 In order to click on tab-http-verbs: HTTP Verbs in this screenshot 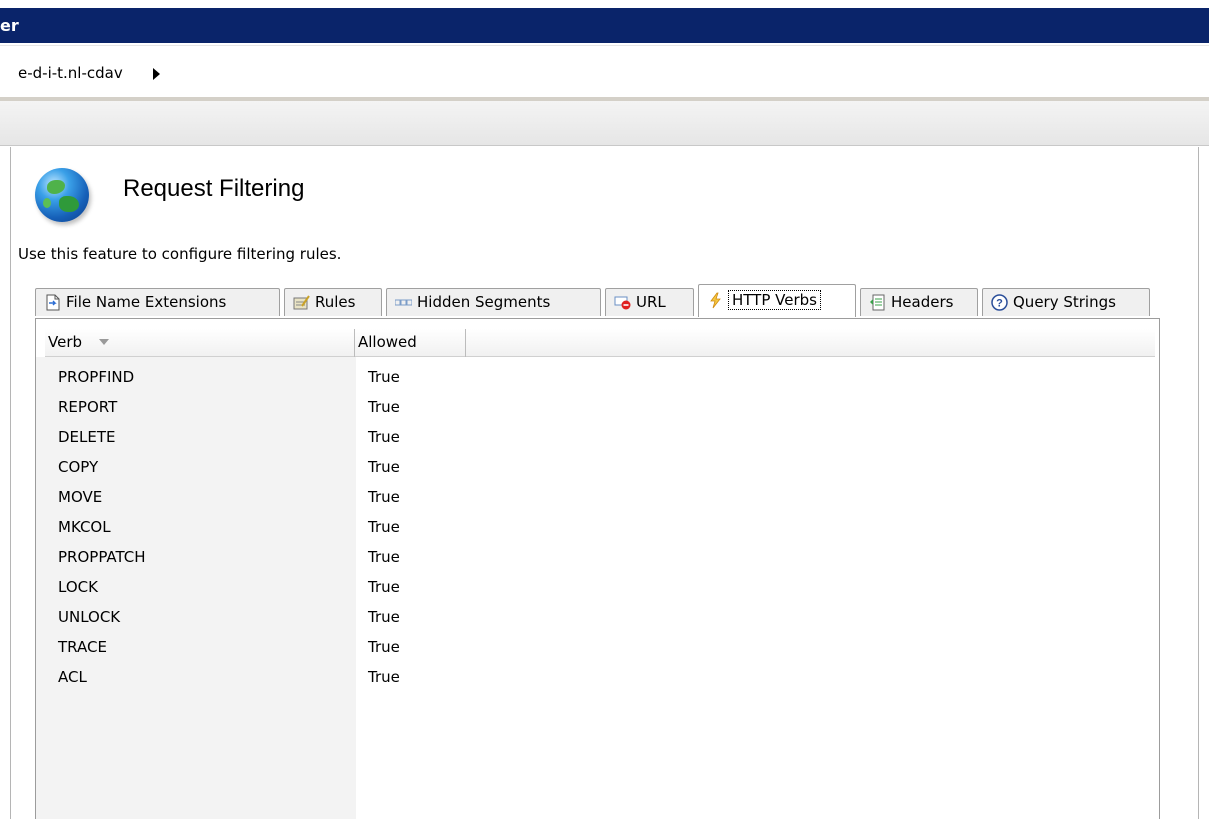, I will do `click(777, 300)`.